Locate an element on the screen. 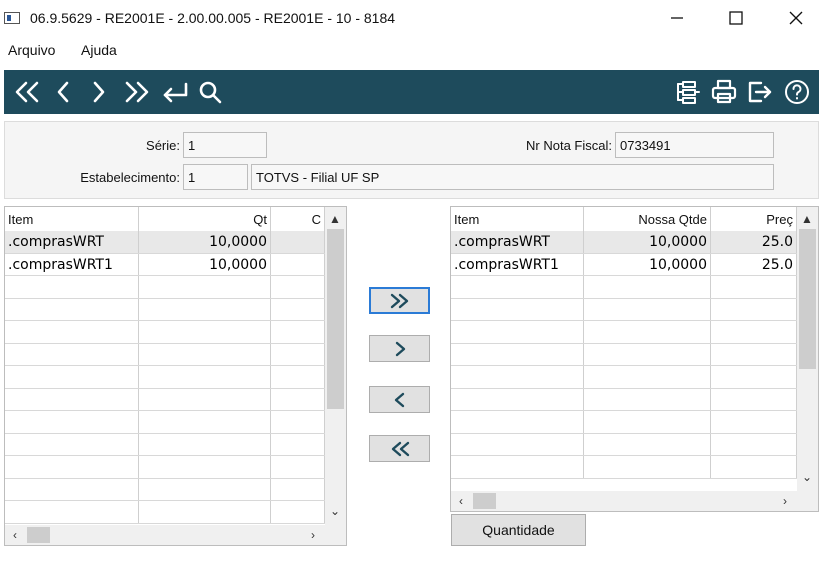 The height and width of the screenshot is (561, 823). add-all-button is located at coordinates (399, 300).